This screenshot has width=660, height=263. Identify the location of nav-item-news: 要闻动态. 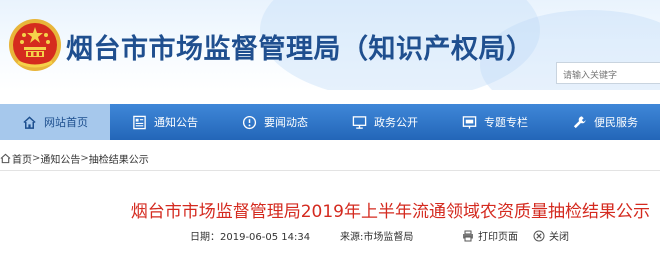
(275, 122).